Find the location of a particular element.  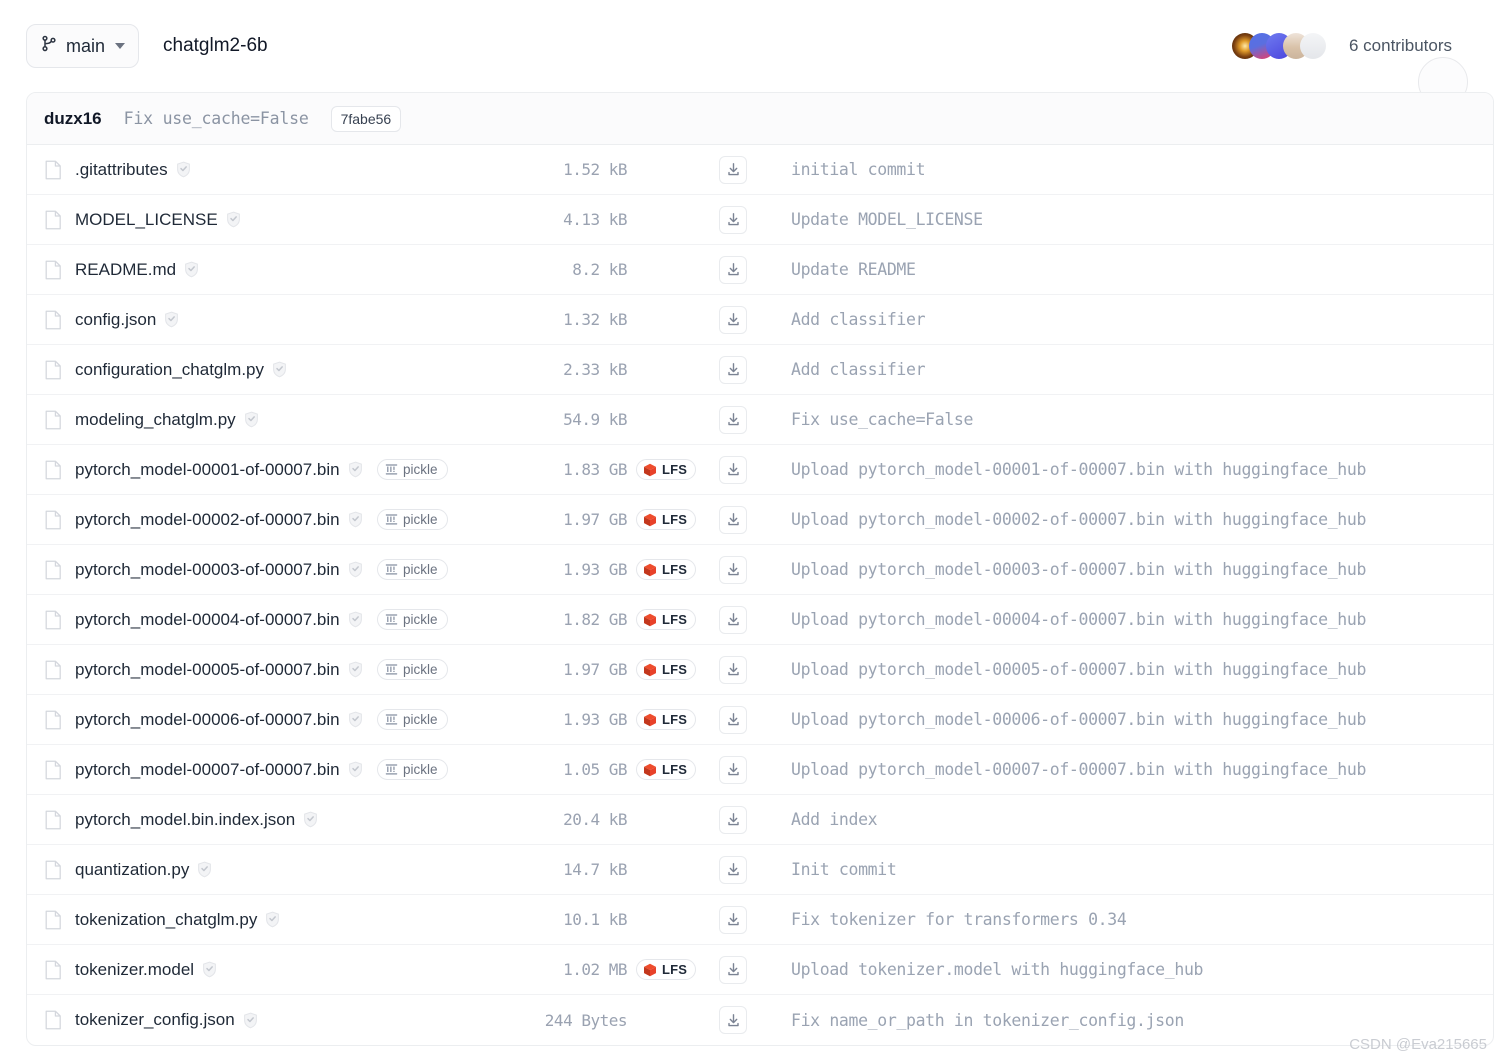

file-name-label: config.json is located at coordinates (115, 320).